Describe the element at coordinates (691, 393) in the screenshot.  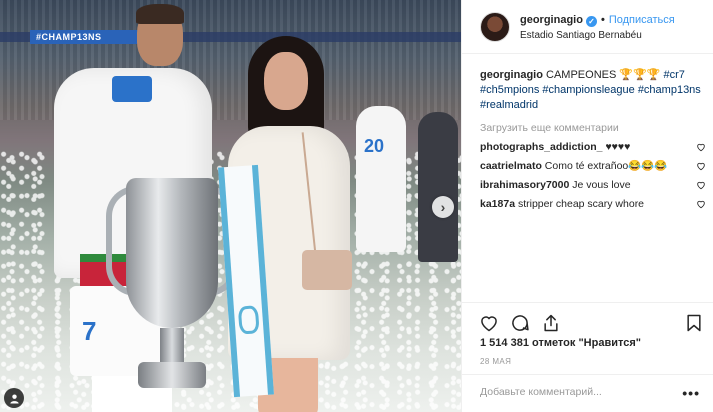
I see `more-options-button: •••` at that location.